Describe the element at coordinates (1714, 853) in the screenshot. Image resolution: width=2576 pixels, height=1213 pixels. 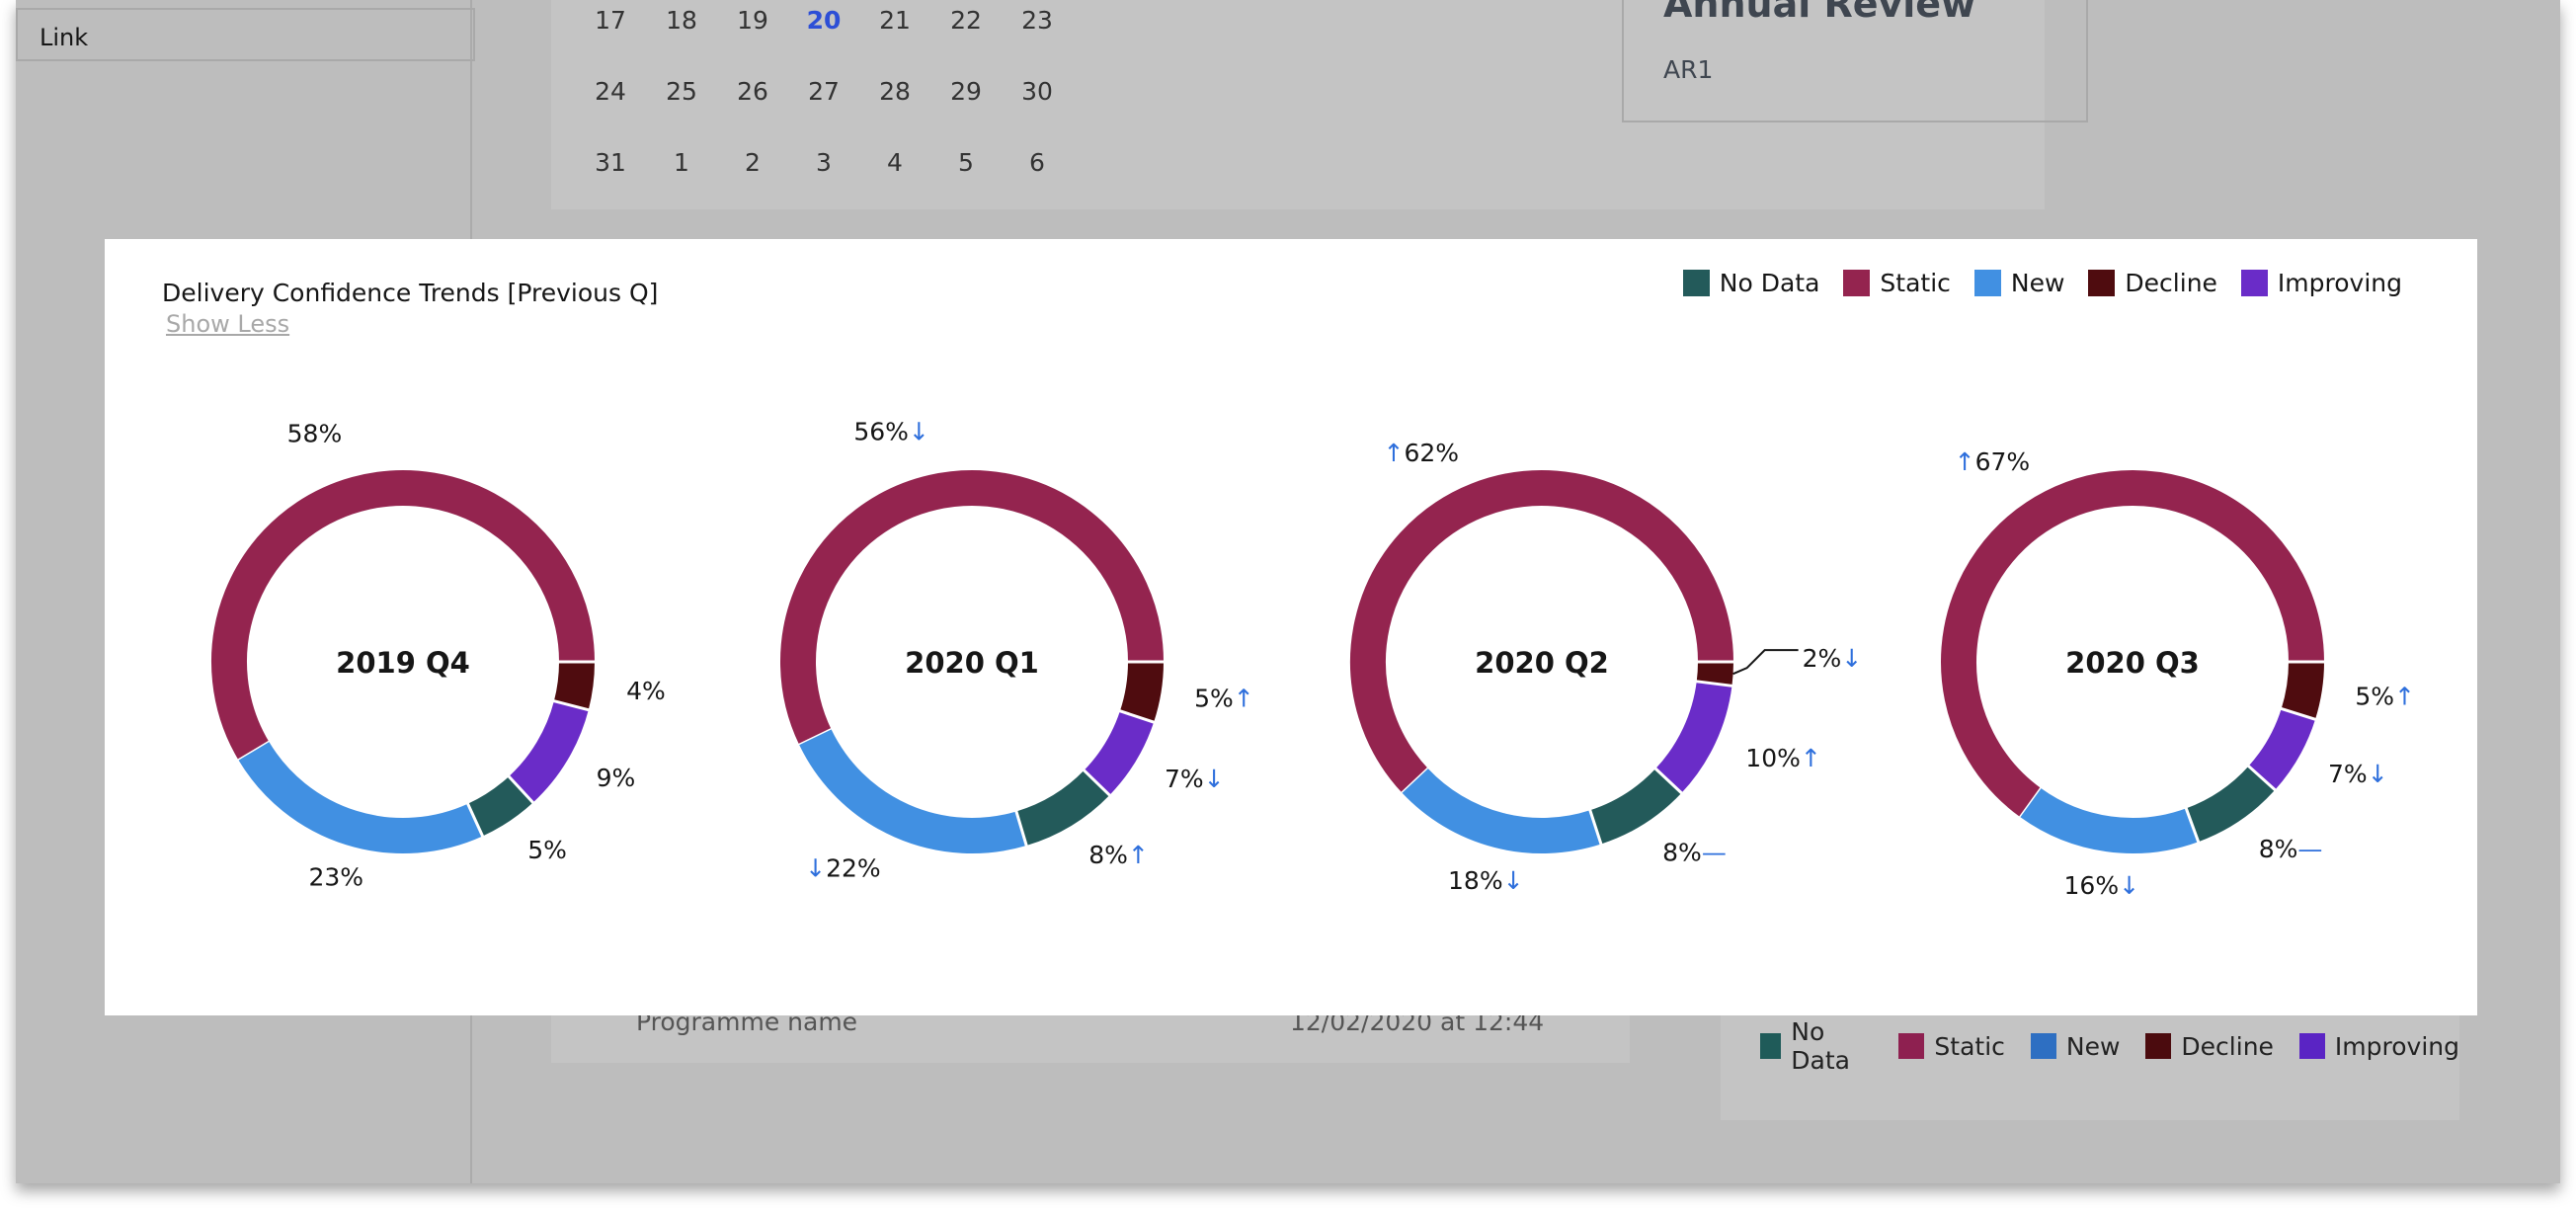
I see `trend-arrow-icon: —` at that location.